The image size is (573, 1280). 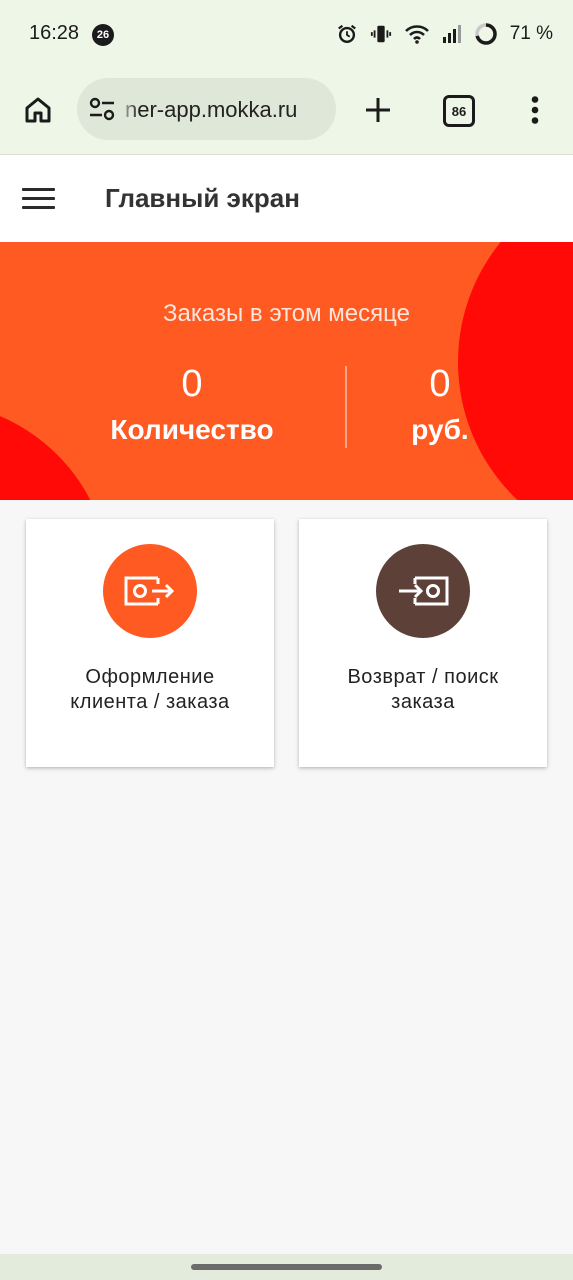 I want to click on signal-icon, so click(x=451, y=34).